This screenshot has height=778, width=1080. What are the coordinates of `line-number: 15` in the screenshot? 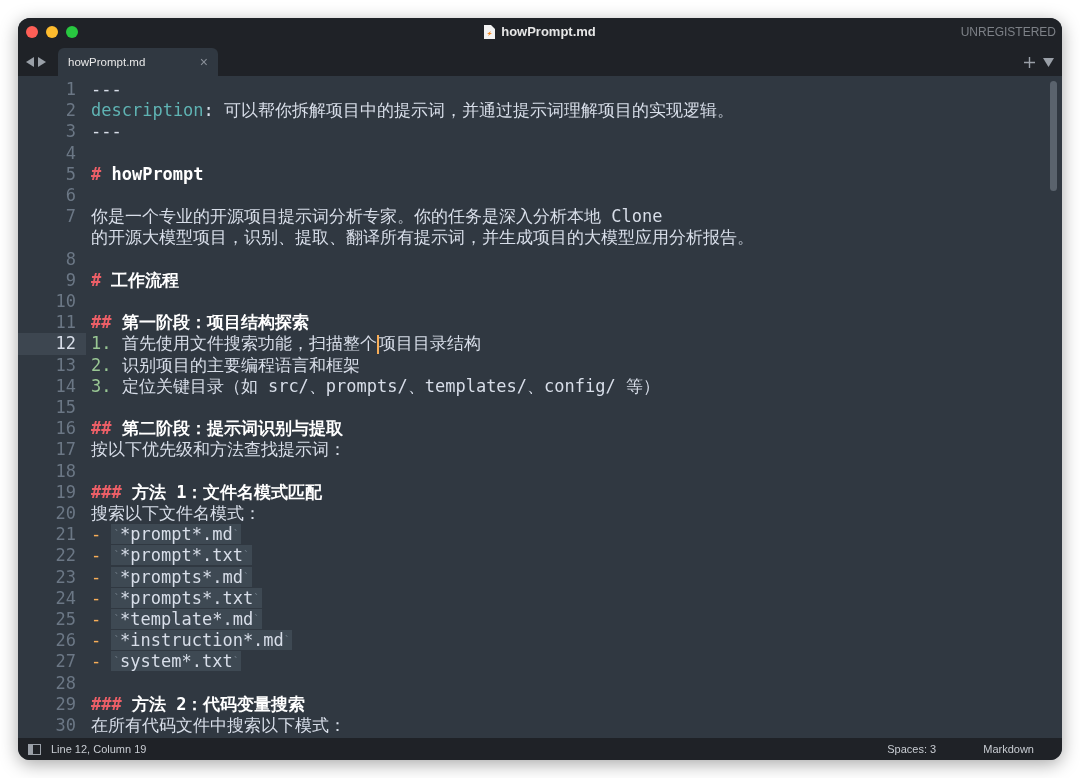 It's located at (65, 408).